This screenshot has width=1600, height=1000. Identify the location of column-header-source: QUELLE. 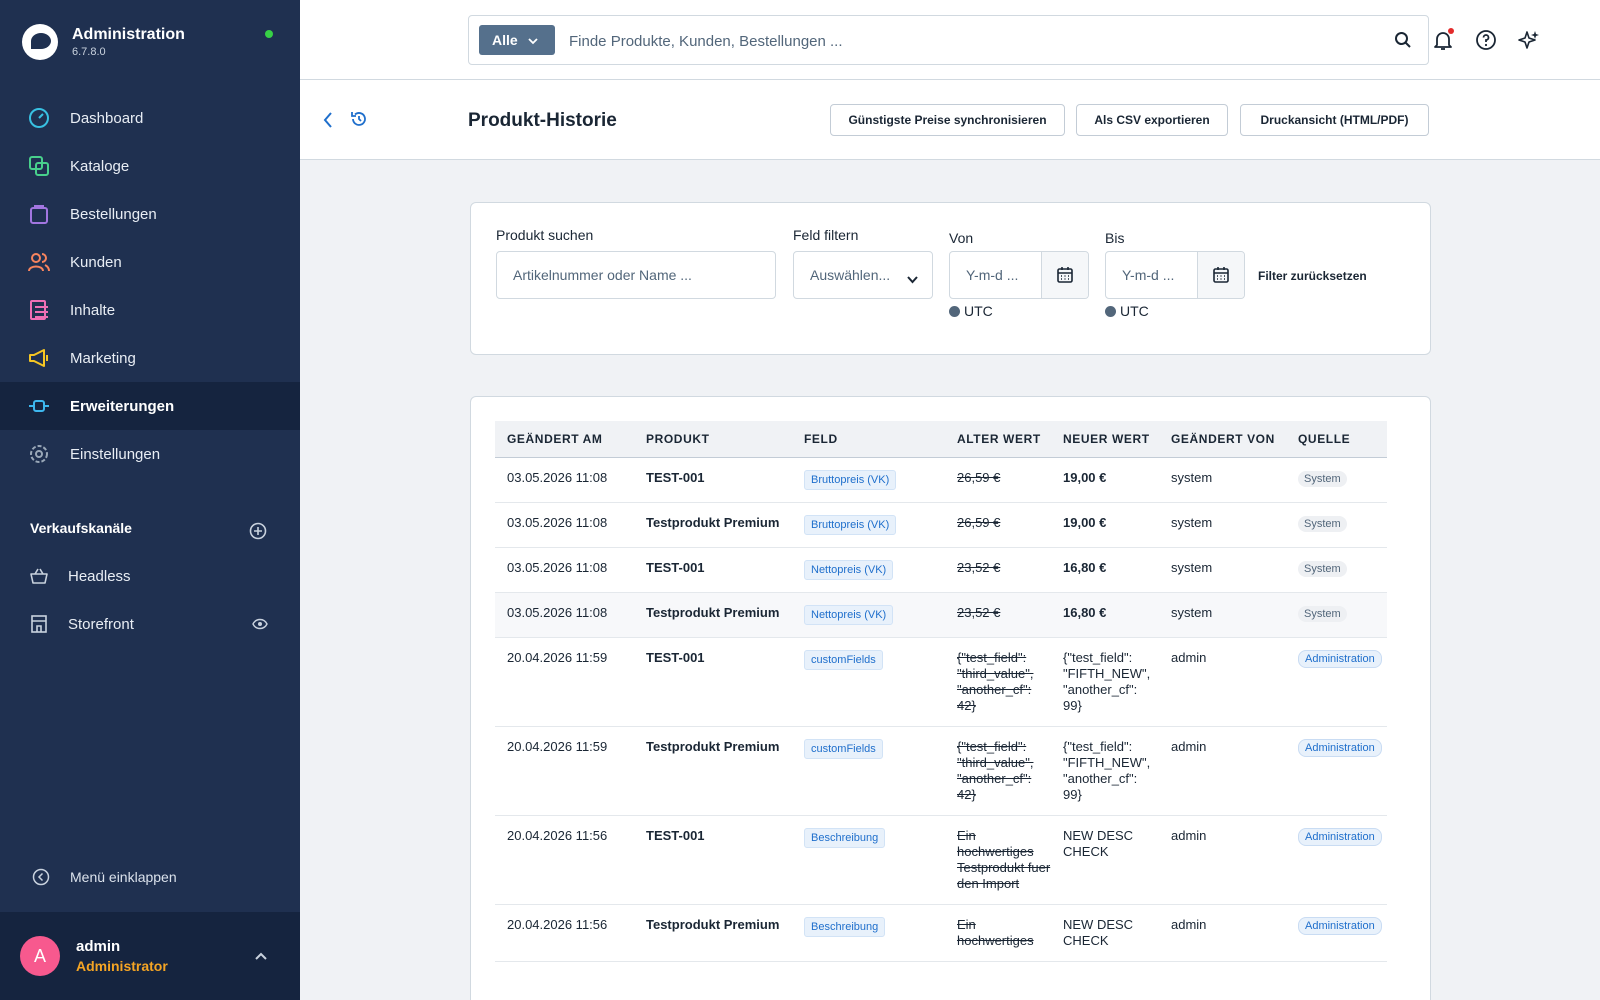
(1336, 439).